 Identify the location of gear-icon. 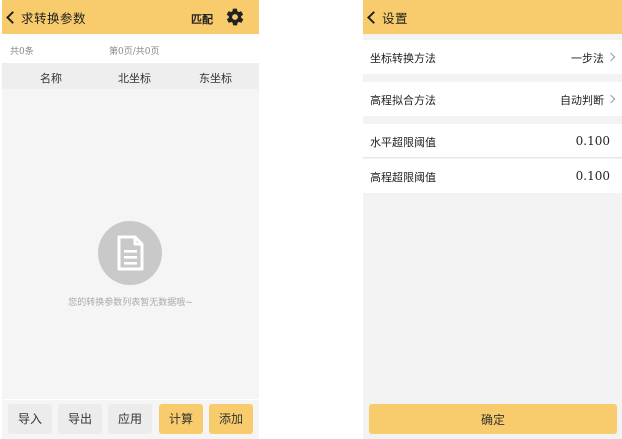
(235, 17).